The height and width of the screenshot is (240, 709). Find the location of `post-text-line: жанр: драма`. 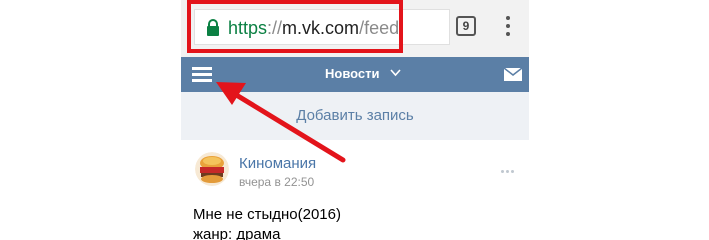

post-text-line: жанр: драма is located at coordinates (237, 233).